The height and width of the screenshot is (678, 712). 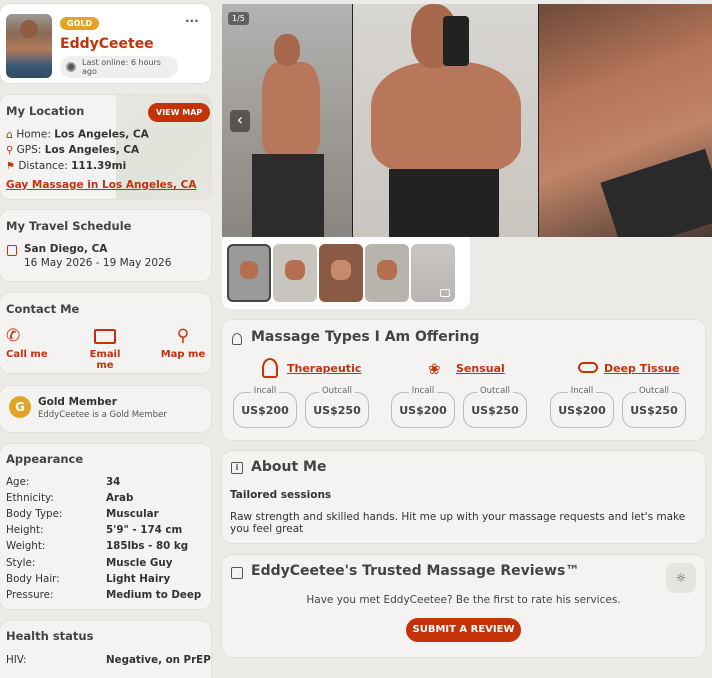 What do you see at coordinates (132, 514) in the screenshot?
I see `appearance-value: Muscular` at bounding box center [132, 514].